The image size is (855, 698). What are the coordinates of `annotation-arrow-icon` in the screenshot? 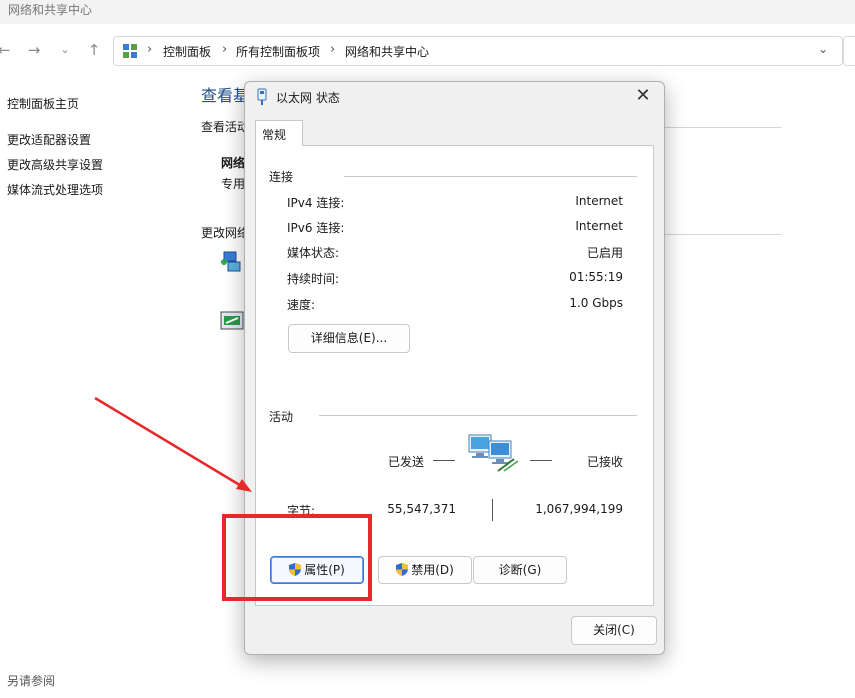 It's located at (173, 444).